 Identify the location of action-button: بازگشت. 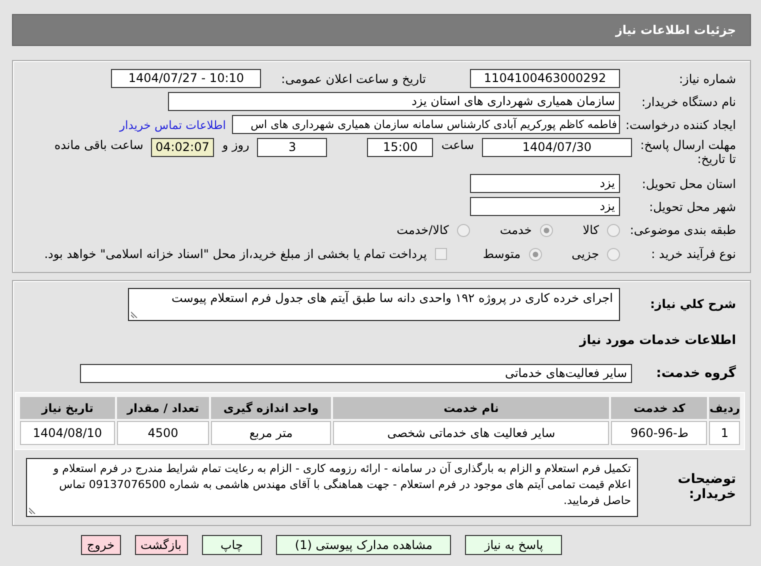
(161, 545).